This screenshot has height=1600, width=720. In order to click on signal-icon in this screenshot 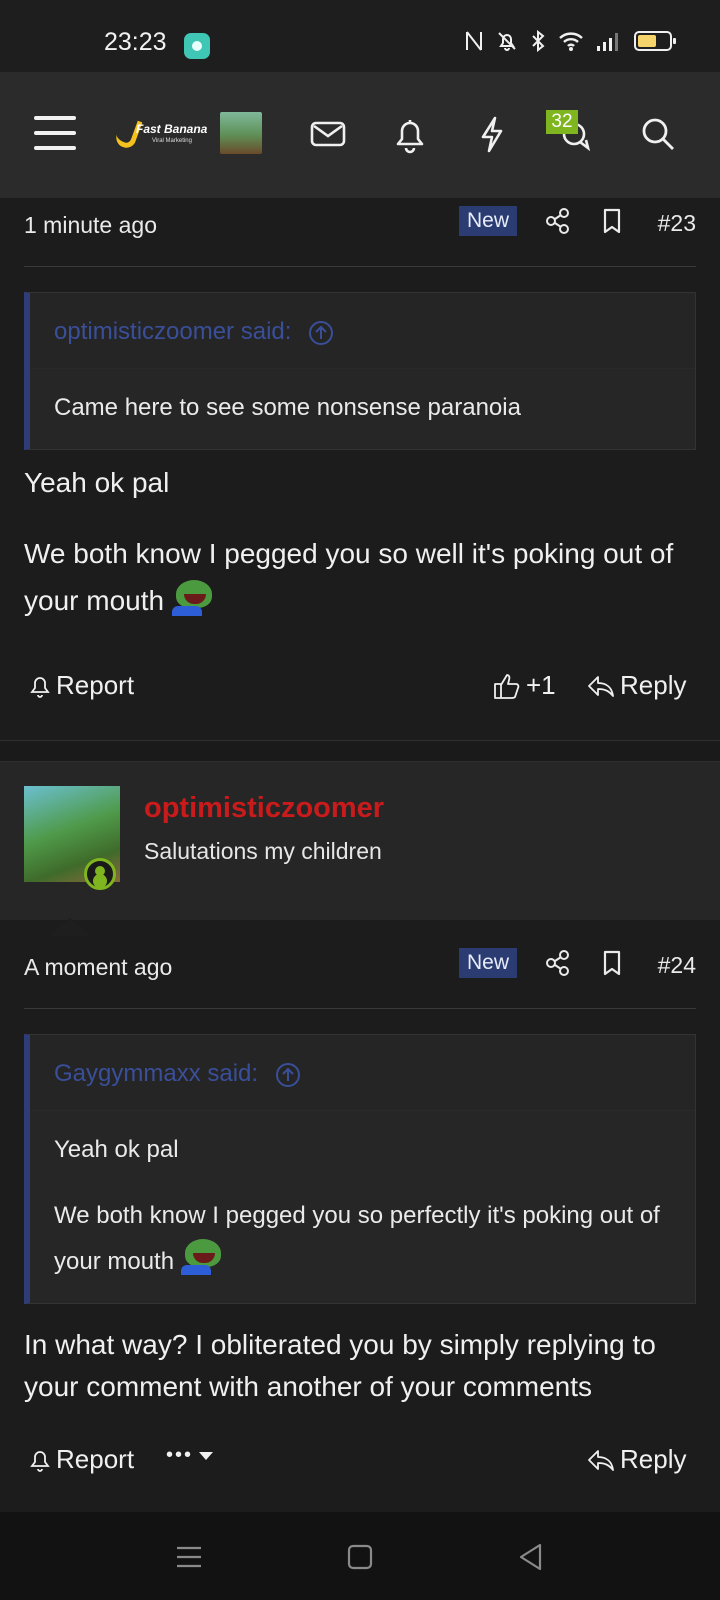, I will do `click(607, 42)`.